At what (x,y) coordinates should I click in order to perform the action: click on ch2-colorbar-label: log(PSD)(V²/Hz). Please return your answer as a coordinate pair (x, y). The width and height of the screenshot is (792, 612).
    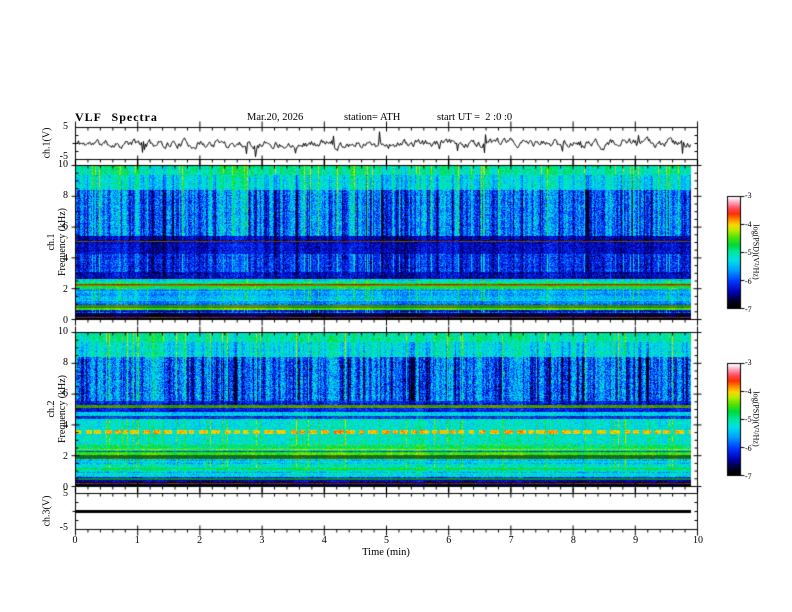
    Looking at the image, I should click on (756, 419).